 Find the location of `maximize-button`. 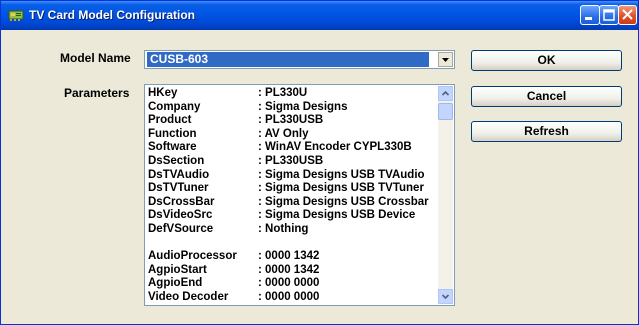

maximize-button is located at coordinates (609, 15).